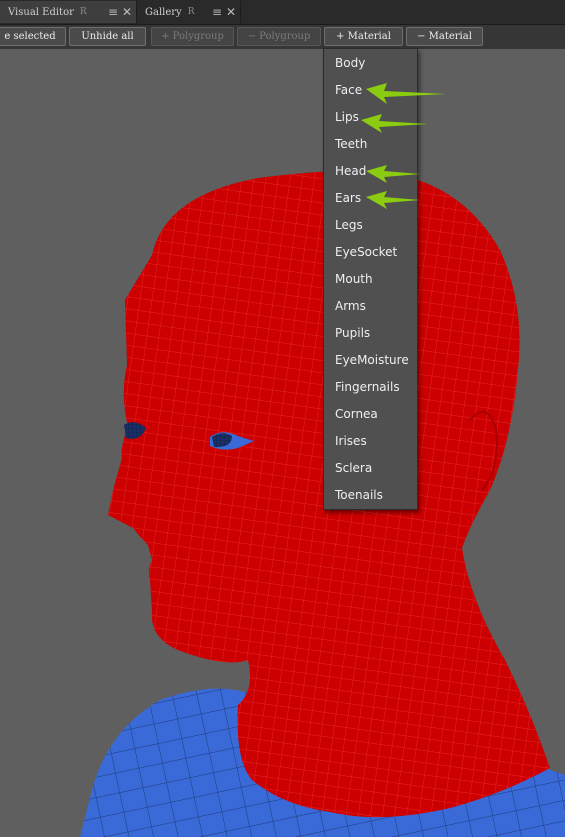 This screenshot has width=565, height=837. Describe the element at coordinates (359, 495) in the screenshot. I see `menu-item-toenails: Toenails` at that location.